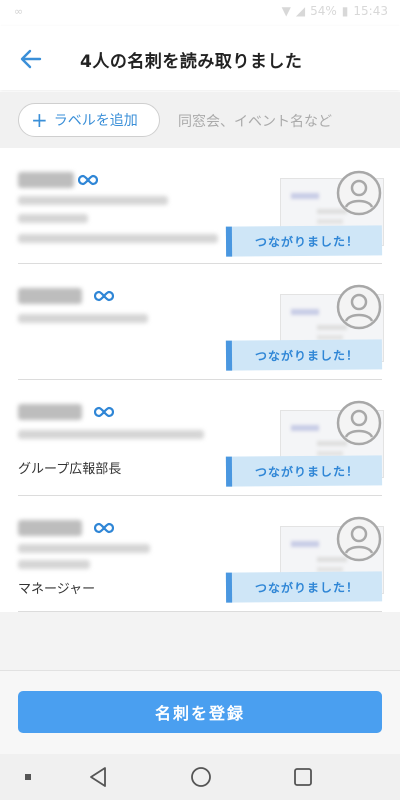 The height and width of the screenshot is (800, 400). I want to click on wifi-icon: ▼, so click(286, 11).